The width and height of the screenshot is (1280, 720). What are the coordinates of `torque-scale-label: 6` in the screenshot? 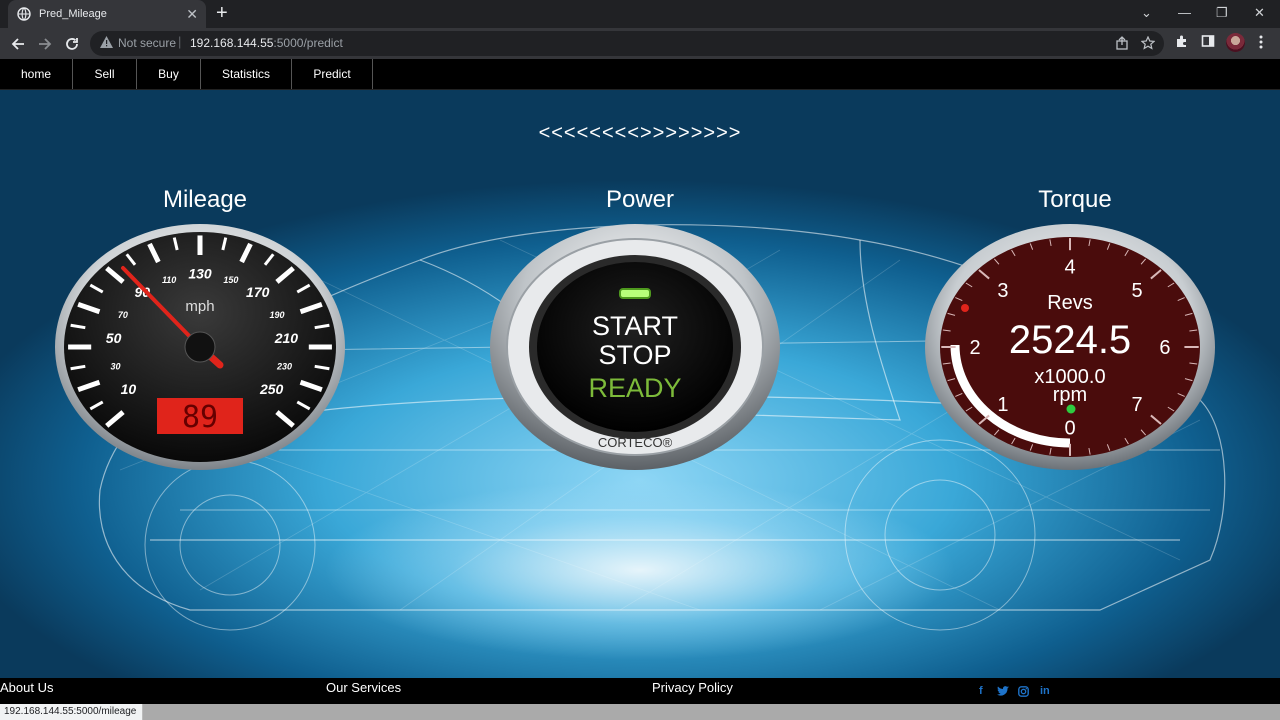 It's located at (1164, 348).